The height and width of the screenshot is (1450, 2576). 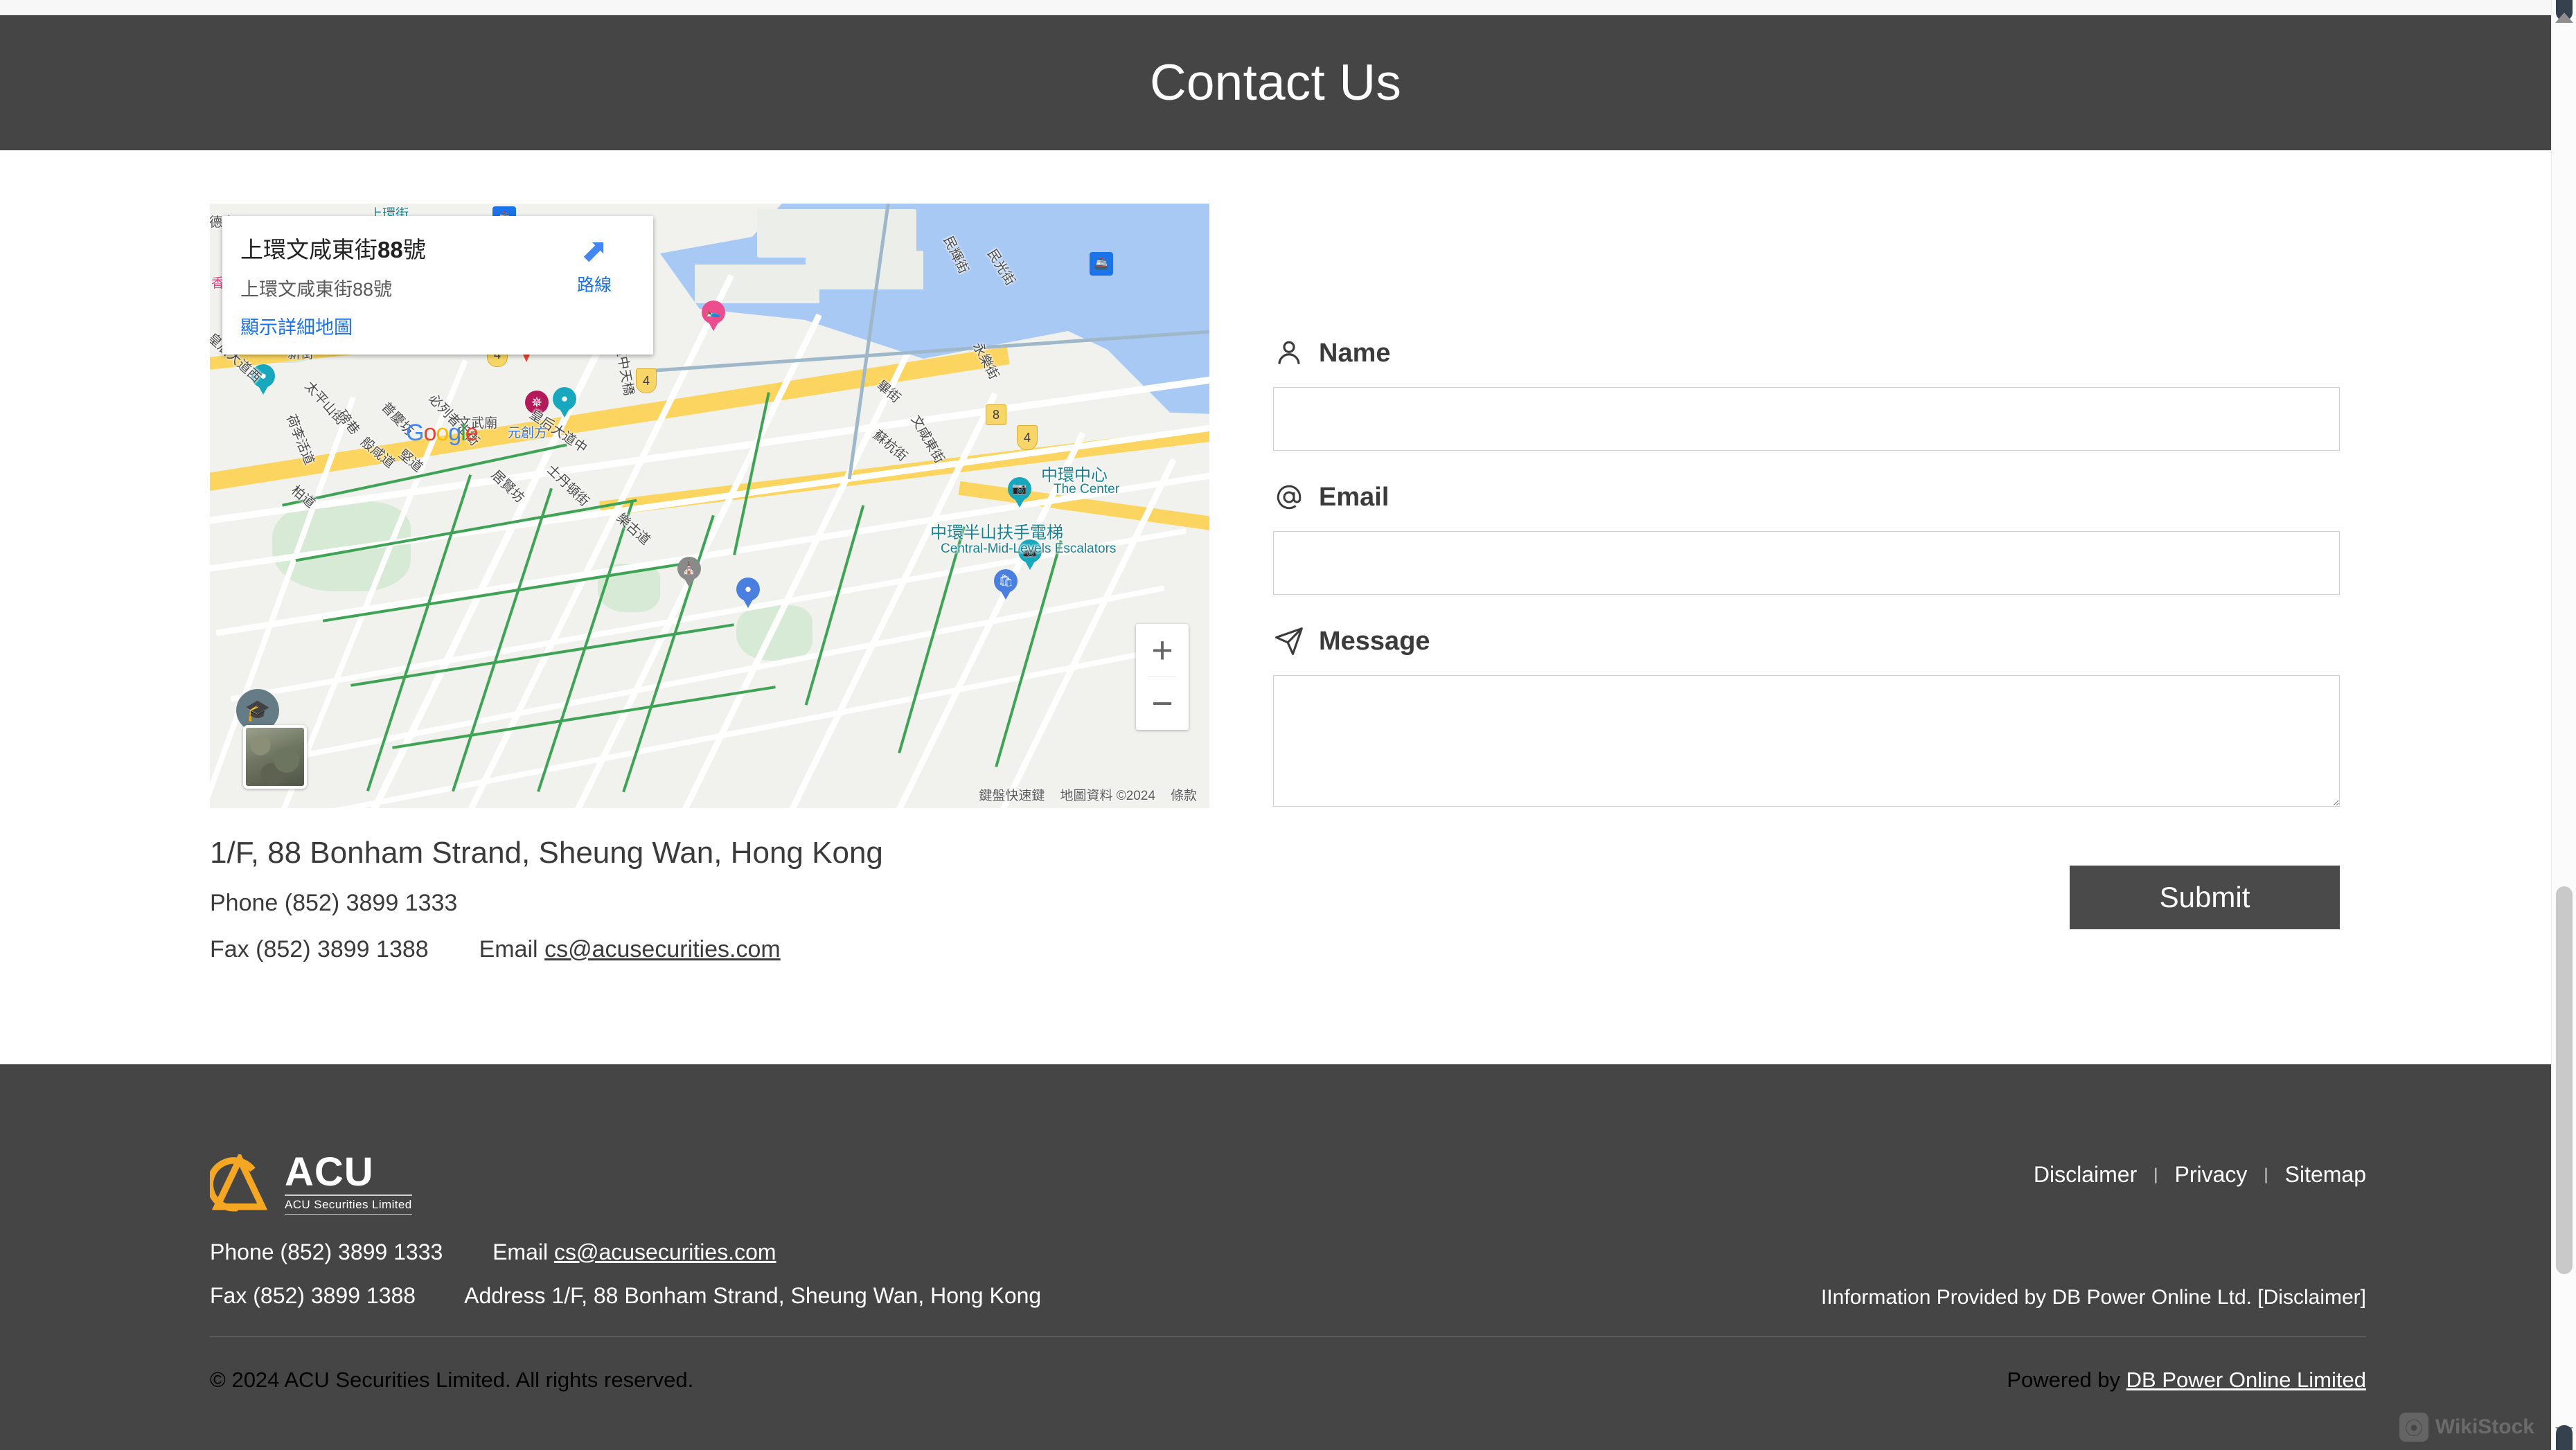 I want to click on map-label: The Center, so click(x=1087, y=489).